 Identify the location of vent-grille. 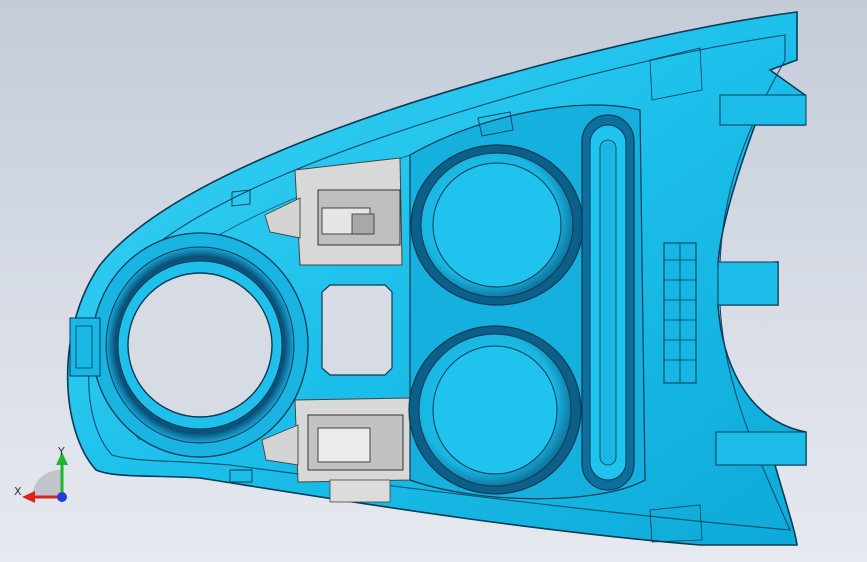
(680, 313).